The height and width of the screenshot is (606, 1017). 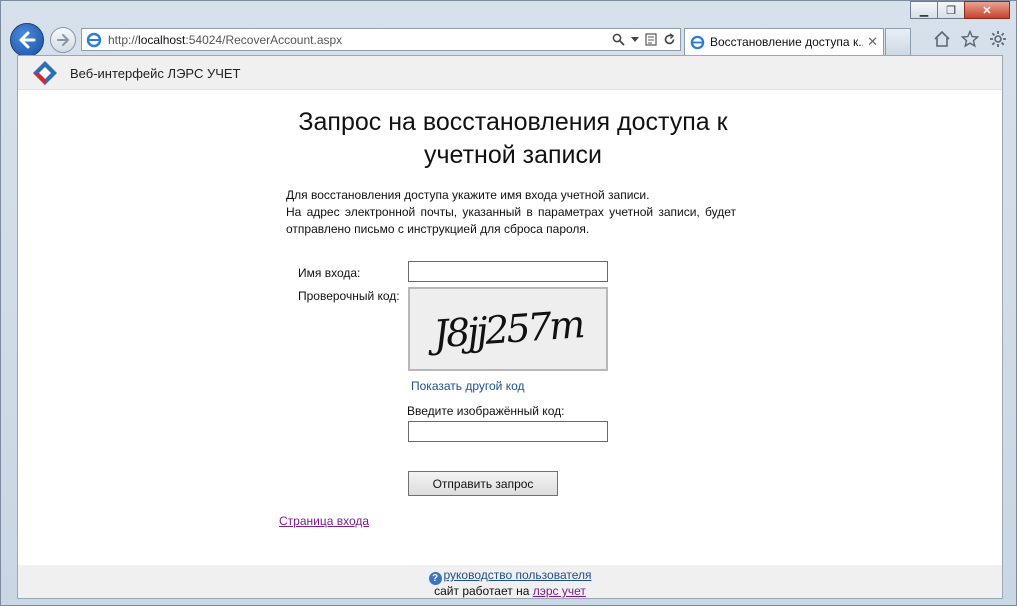 I want to click on refresh-icon, so click(x=669, y=39).